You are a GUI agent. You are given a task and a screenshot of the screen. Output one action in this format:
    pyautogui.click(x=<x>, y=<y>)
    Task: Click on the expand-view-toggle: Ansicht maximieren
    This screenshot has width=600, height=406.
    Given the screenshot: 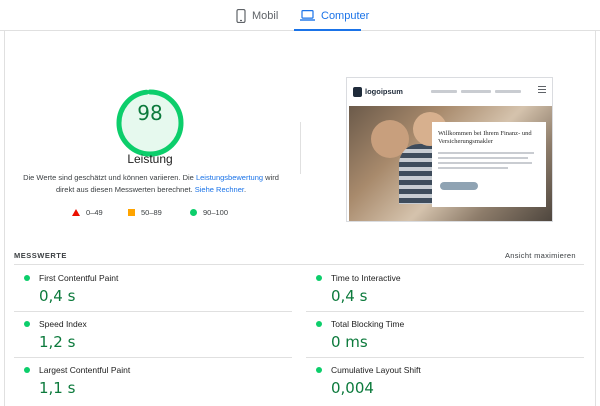 What is the action you would take?
    pyautogui.click(x=540, y=255)
    